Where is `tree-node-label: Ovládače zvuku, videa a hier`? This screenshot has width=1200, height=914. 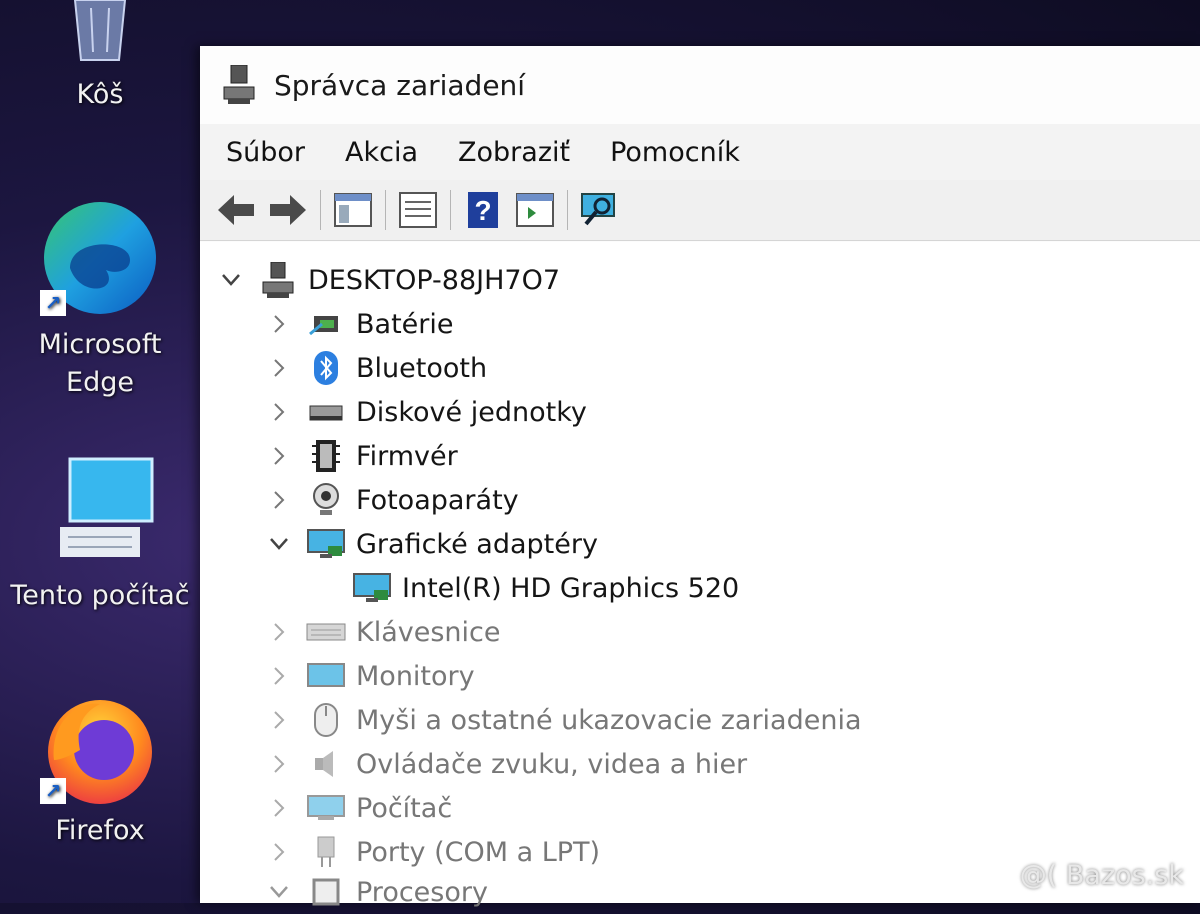
tree-node-label: Ovládače zvuku, videa a hier is located at coordinates (552, 764).